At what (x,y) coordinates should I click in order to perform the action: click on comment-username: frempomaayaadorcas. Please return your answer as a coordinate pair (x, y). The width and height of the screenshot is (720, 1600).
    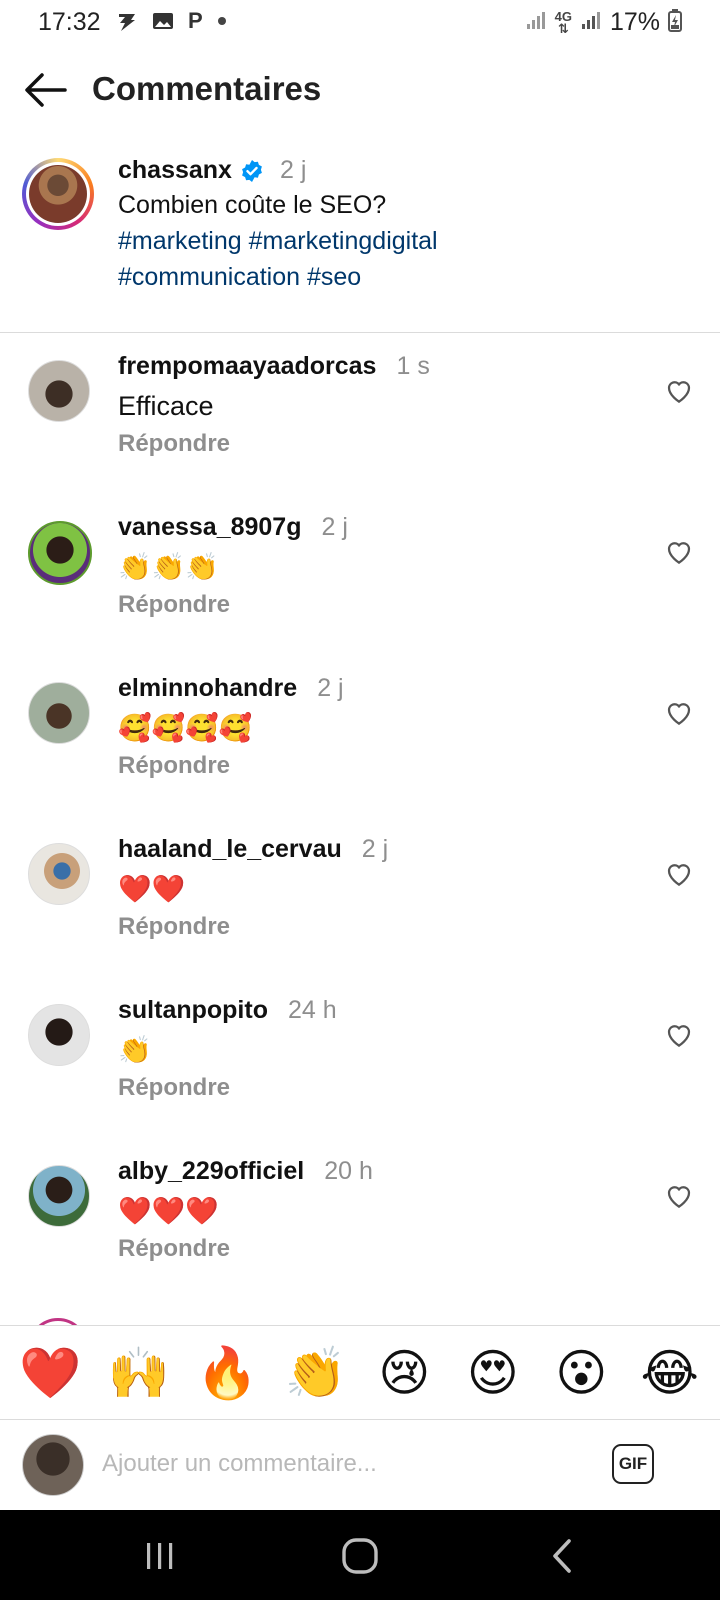
    Looking at the image, I should click on (247, 366).